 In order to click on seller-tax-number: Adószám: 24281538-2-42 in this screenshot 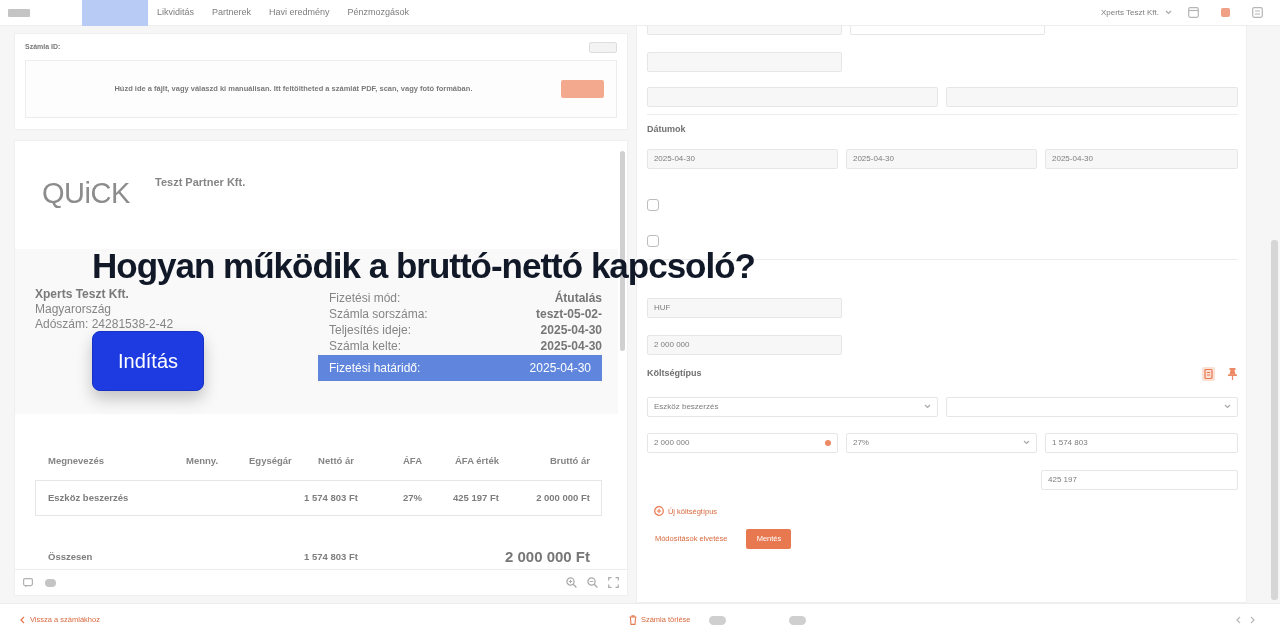, I will do `click(104, 324)`.